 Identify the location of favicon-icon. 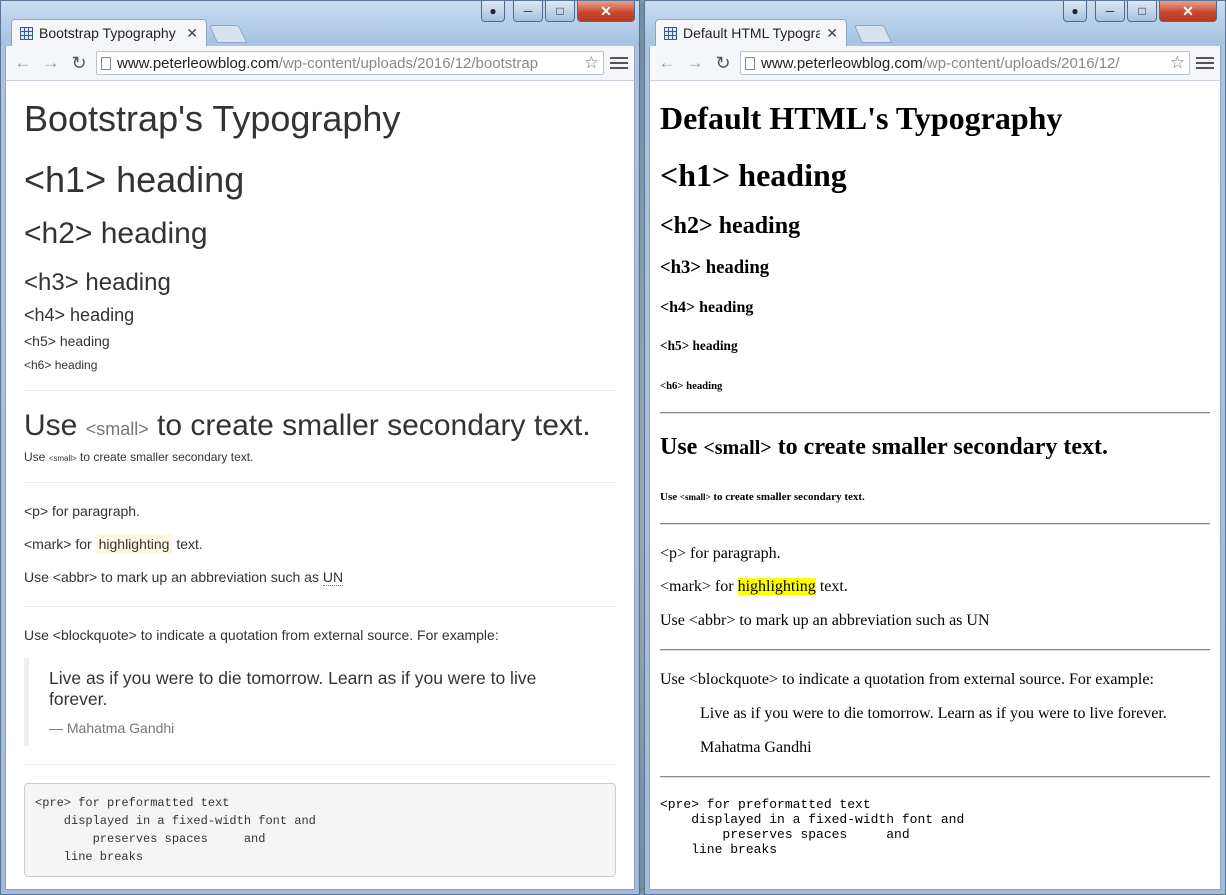
(26, 33).